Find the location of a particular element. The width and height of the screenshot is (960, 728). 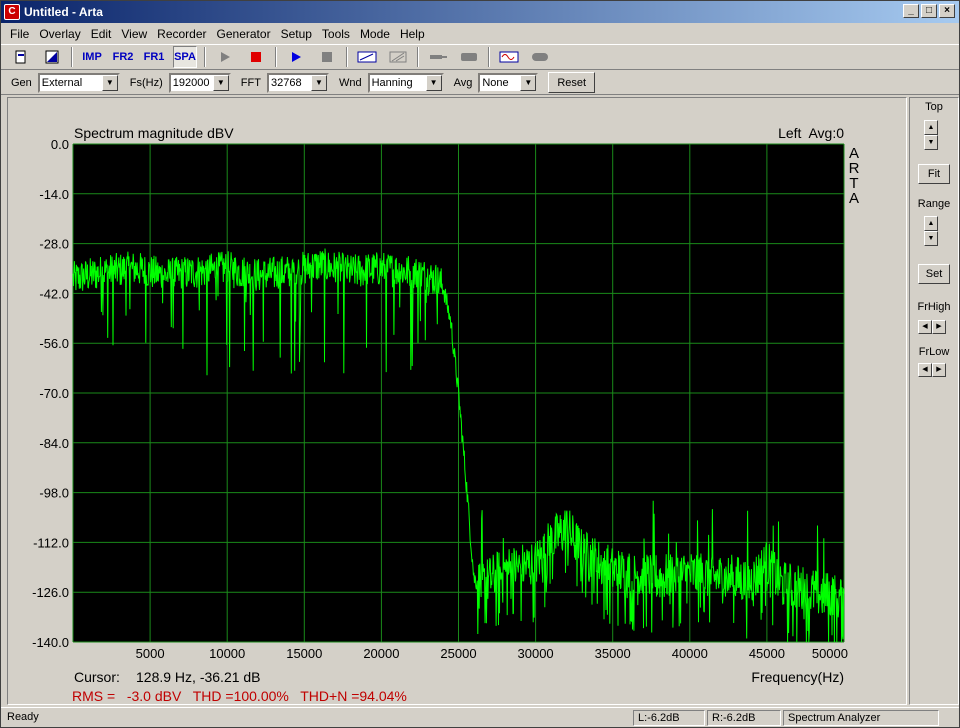

menu-edit: Edit is located at coordinates (101, 34).